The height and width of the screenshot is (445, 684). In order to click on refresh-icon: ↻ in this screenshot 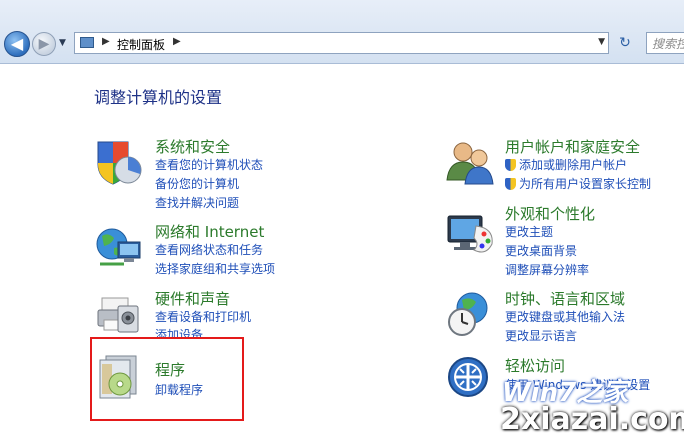, I will do `click(625, 43)`.